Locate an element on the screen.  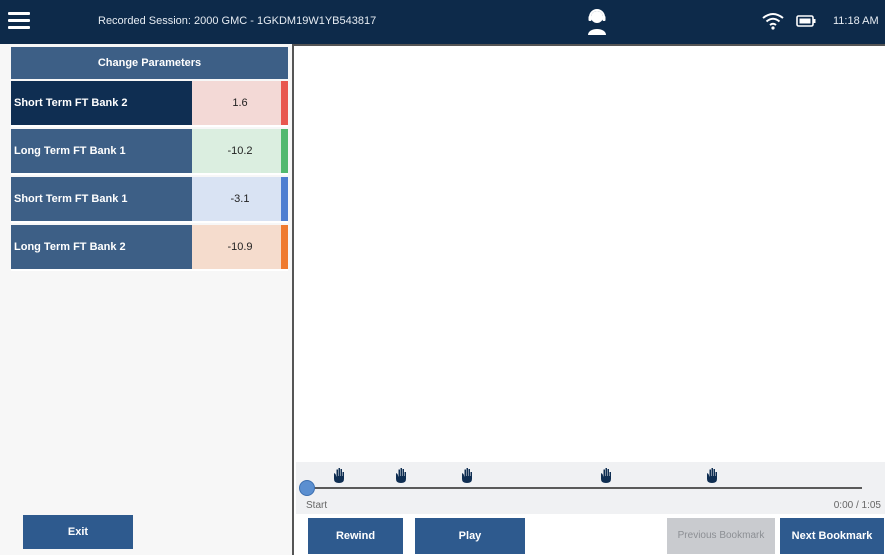
next-bookmark-button: Next Bookmark is located at coordinates (832, 536).